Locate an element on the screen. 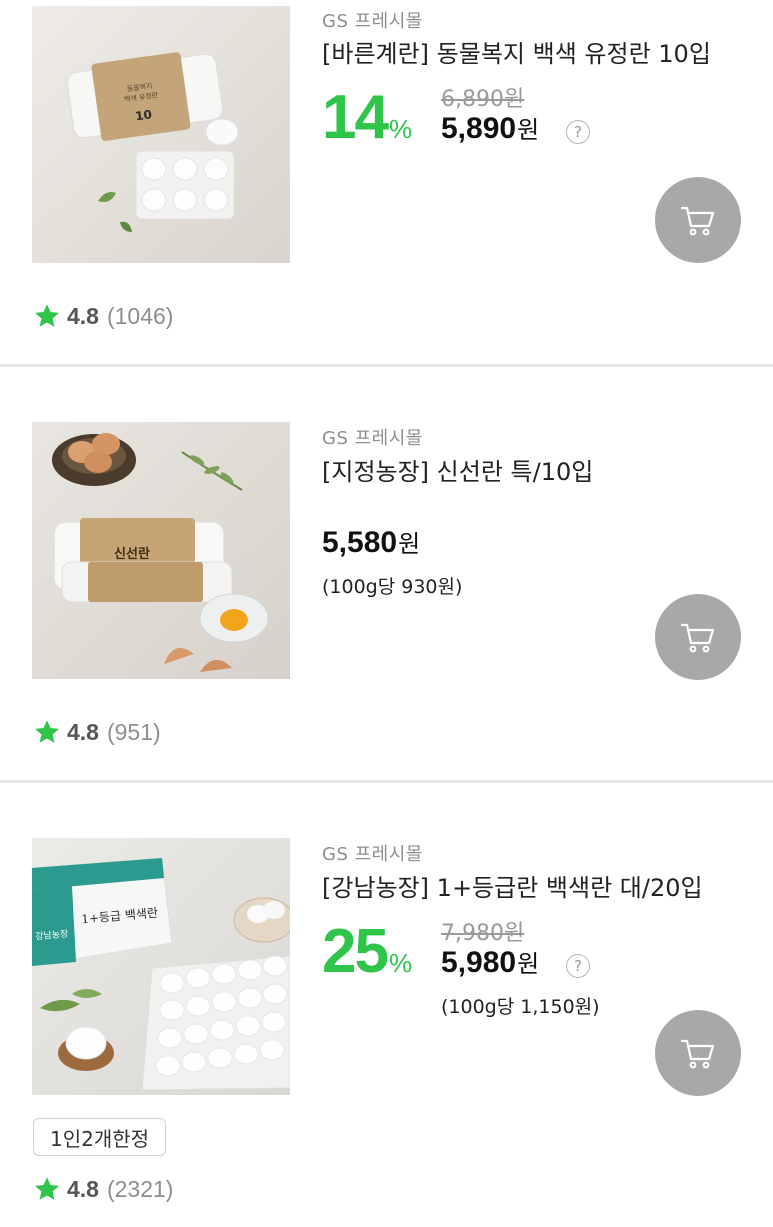 The width and height of the screenshot is (773, 1227). rating: 4.8 (1046) is located at coordinates (103, 316).